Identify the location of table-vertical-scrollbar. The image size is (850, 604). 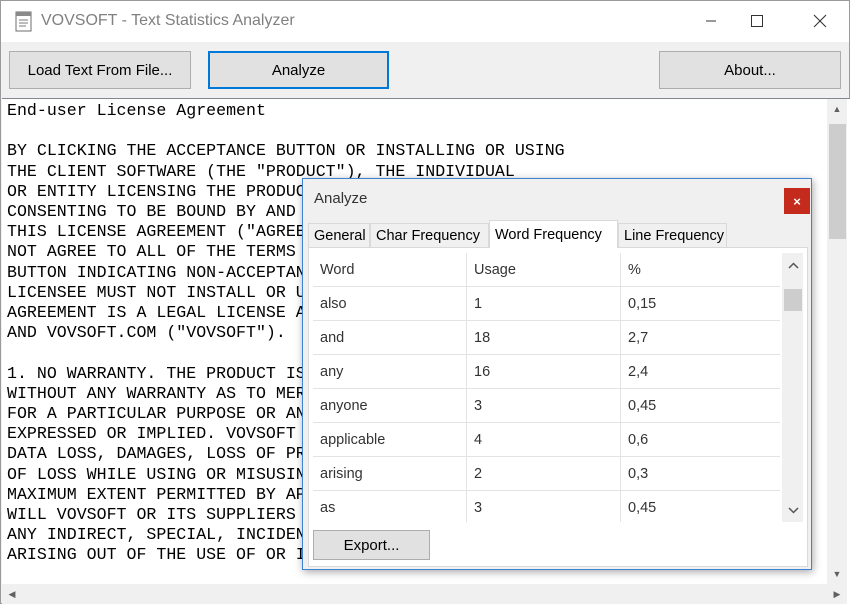
(792, 387).